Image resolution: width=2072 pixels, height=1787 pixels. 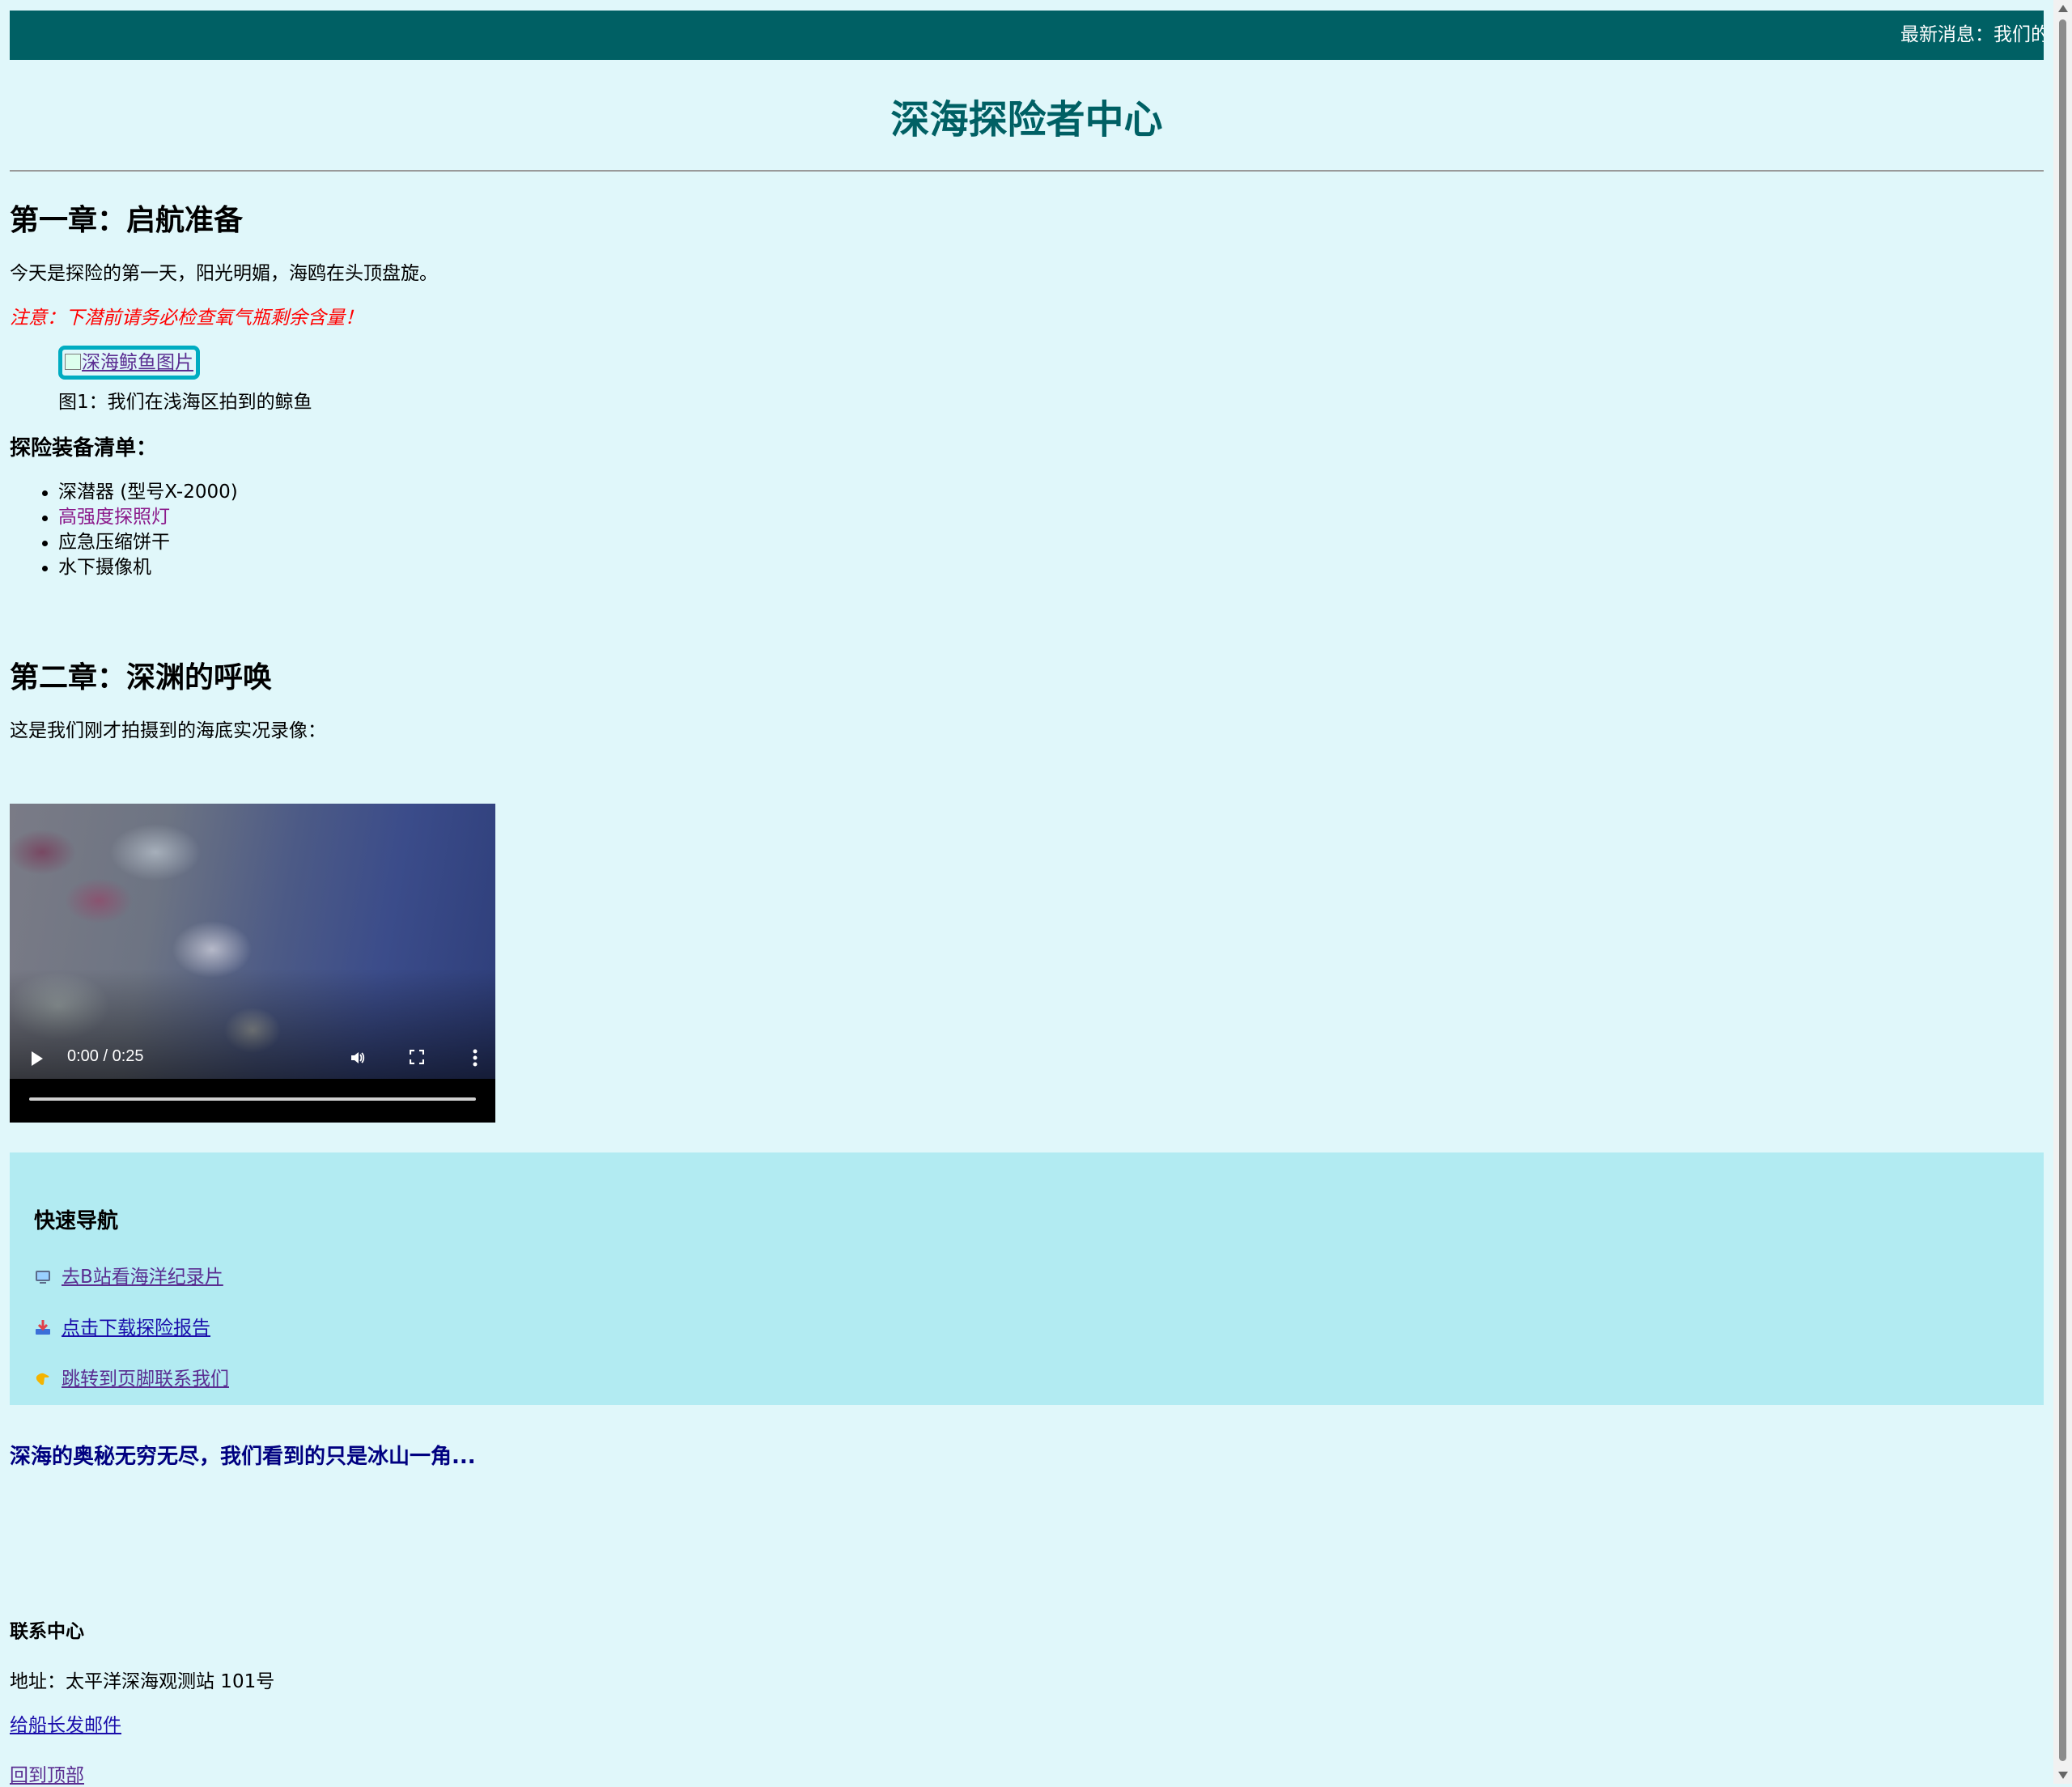 What do you see at coordinates (145, 1379) in the screenshot?
I see `jump-footer-label: 跳转到页脚联系我们` at bounding box center [145, 1379].